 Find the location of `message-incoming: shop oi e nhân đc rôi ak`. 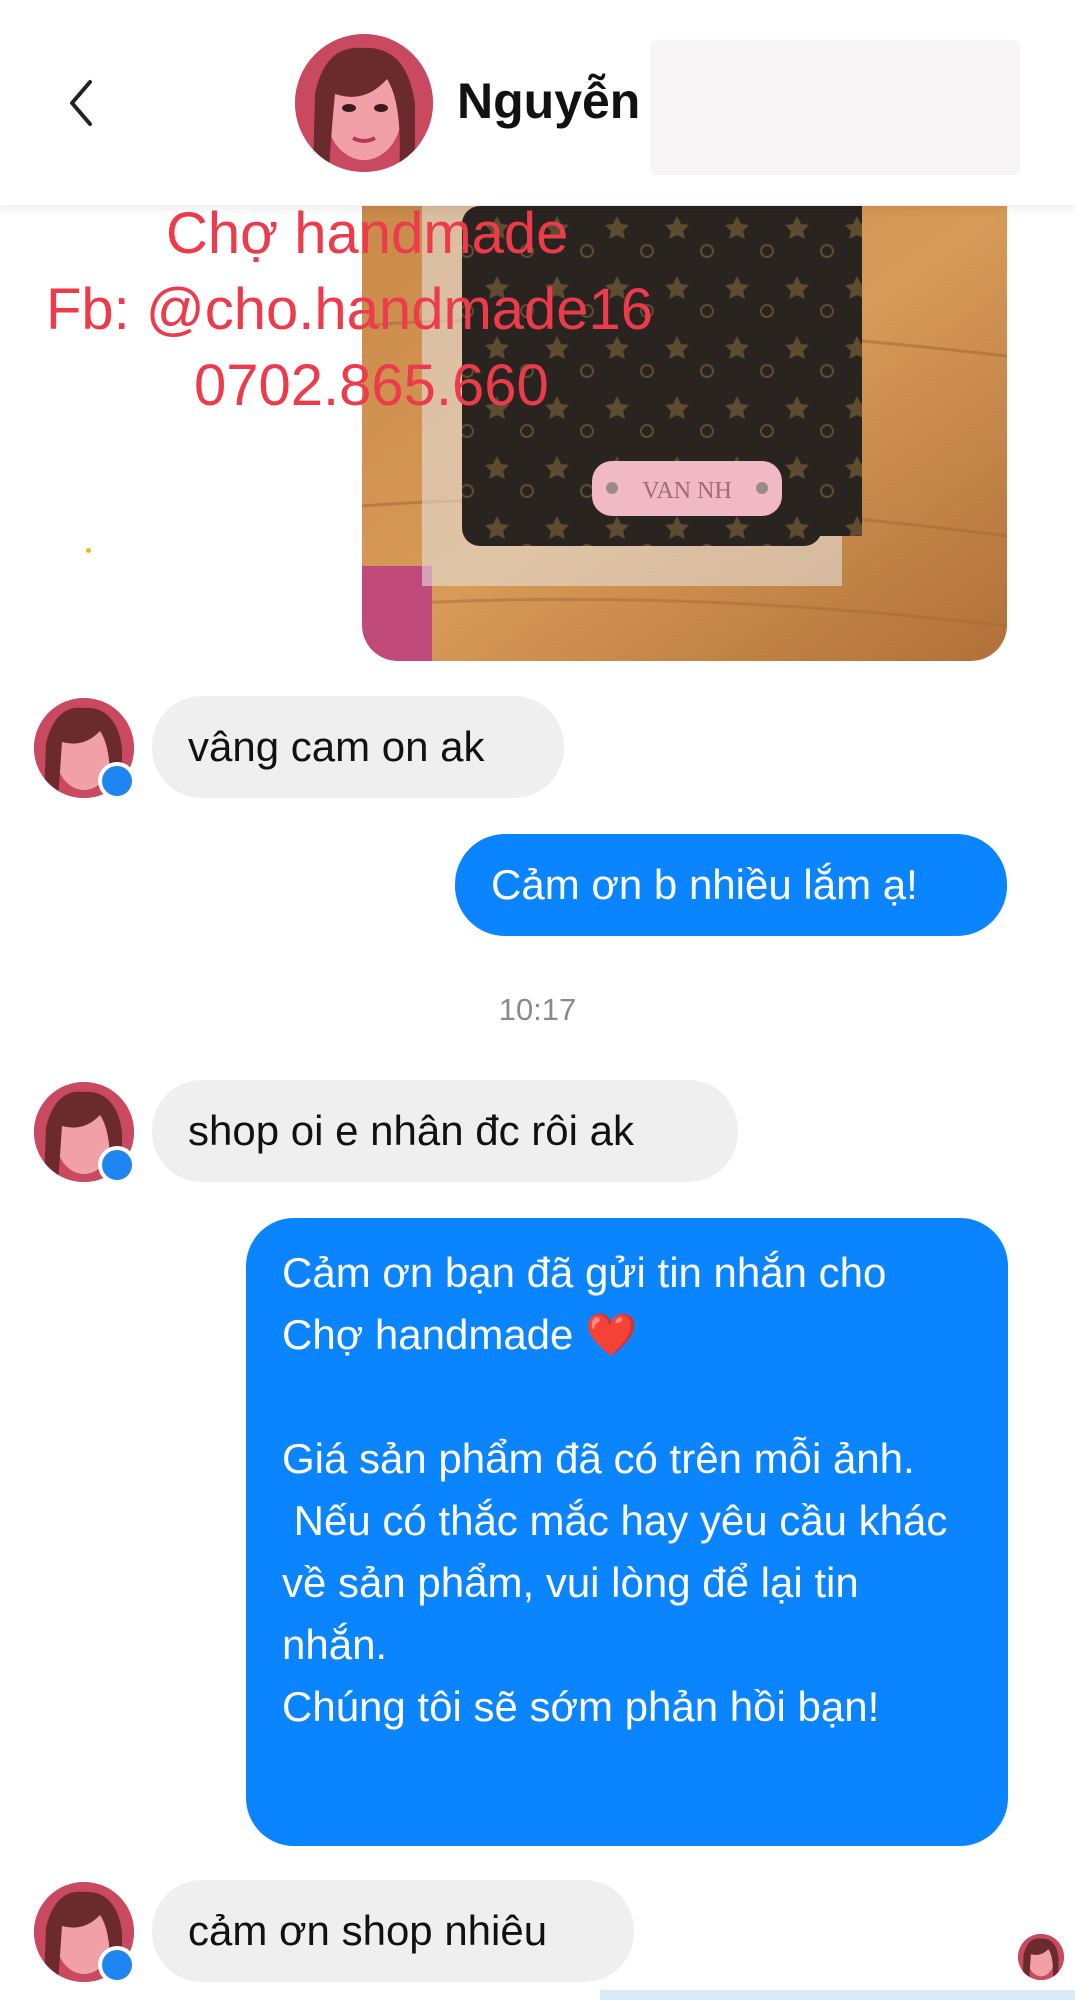

message-incoming: shop oi e nhân đc rôi ak is located at coordinates (445, 1131).